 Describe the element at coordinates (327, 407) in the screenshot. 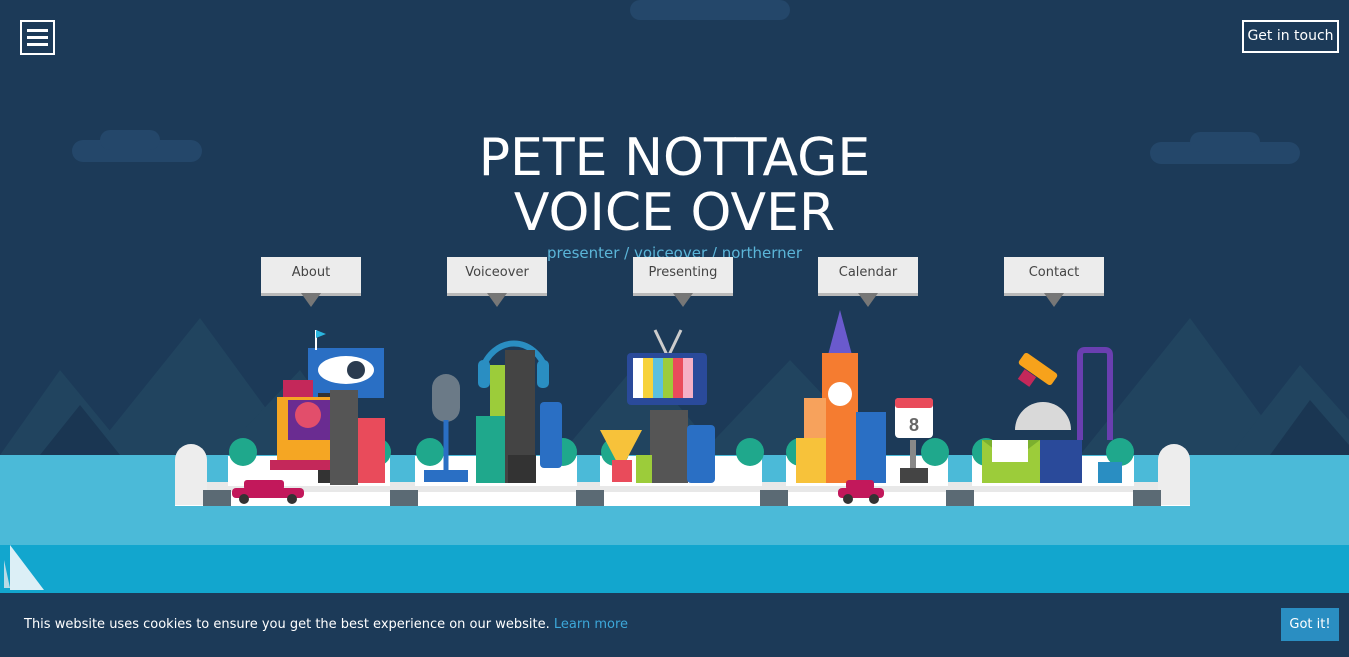

I see `about-building` at that location.